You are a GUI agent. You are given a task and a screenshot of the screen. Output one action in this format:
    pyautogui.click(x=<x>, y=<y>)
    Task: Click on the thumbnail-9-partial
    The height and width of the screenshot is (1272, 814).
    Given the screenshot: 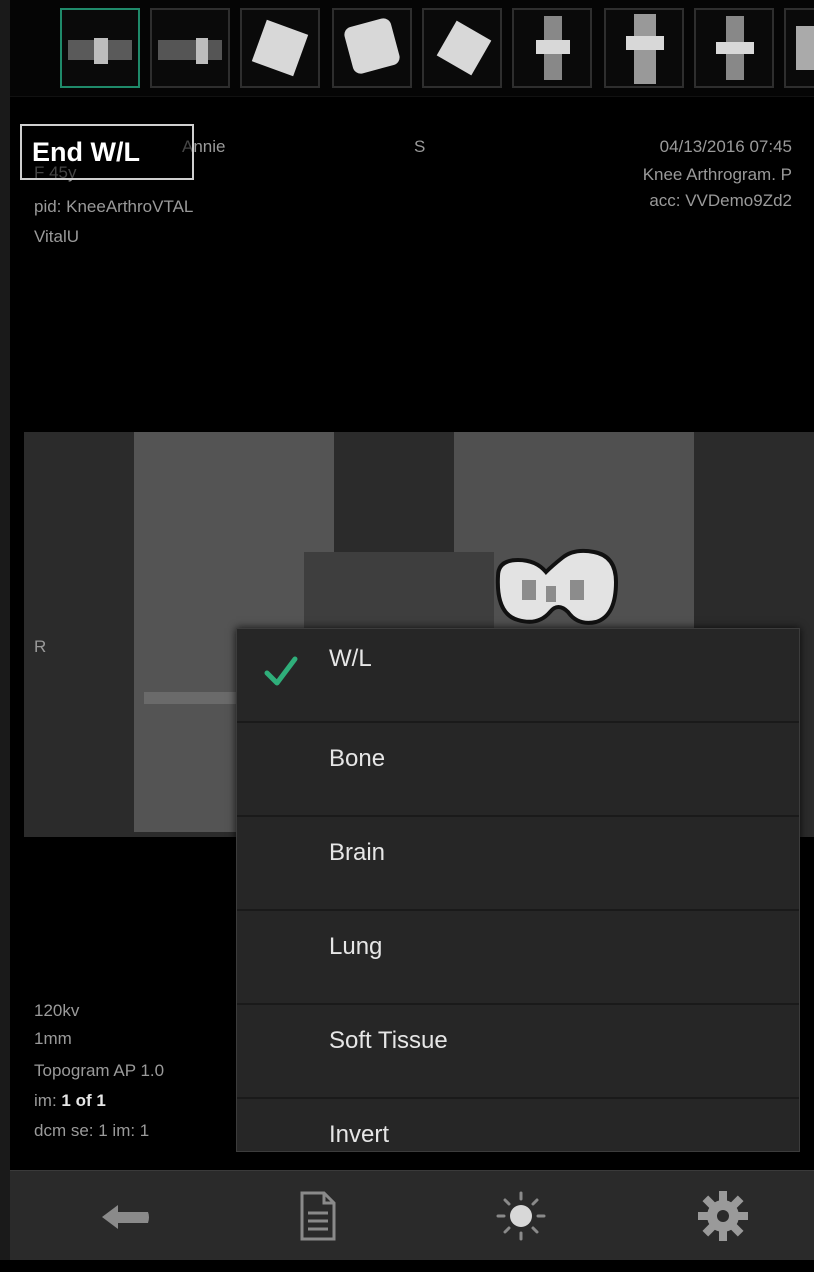 What is the action you would take?
    pyautogui.click(x=799, y=48)
    